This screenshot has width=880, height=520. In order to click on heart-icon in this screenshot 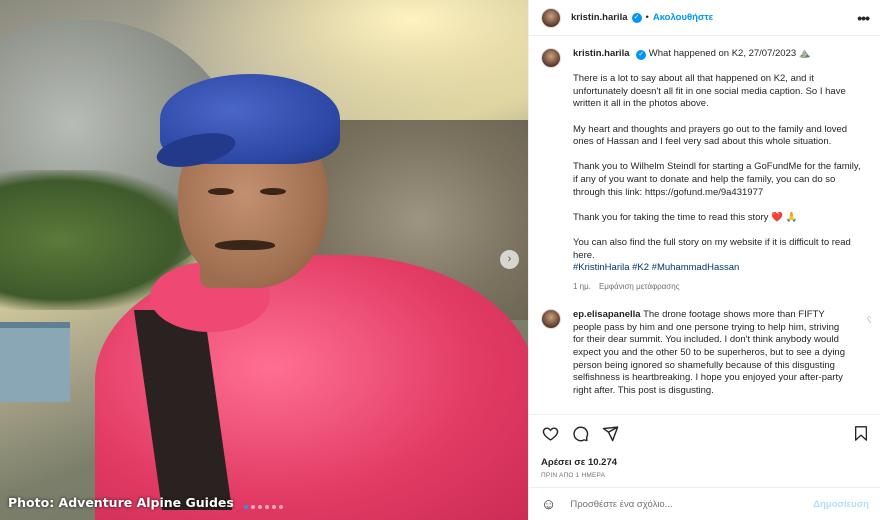, I will do `click(550, 434)`.